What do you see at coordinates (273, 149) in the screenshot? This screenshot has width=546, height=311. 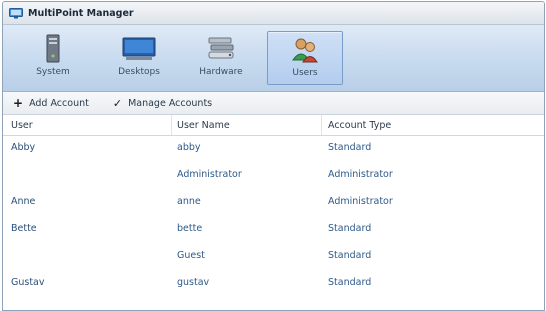 I see `table-row: Abby abby Standard` at bounding box center [273, 149].